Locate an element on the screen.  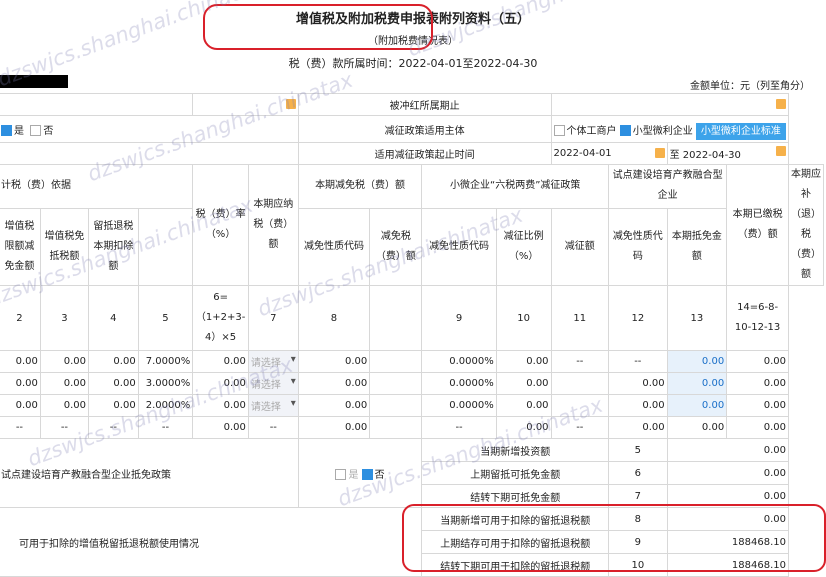
redacted-taxpayer is located at coordinates (34, 81).